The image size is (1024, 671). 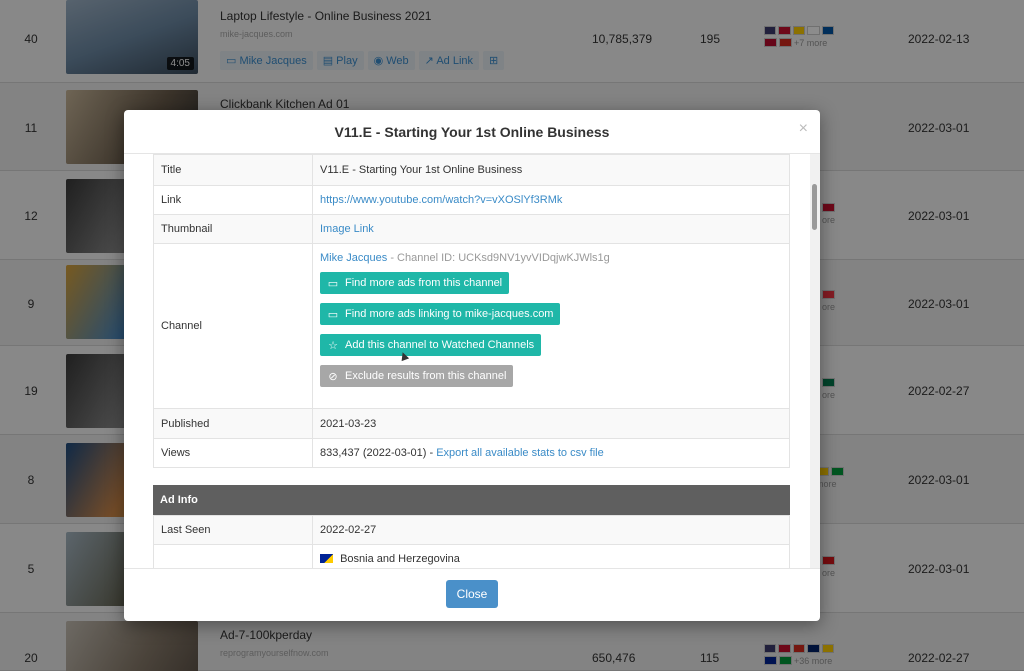 I want to click on countries-label, so click(x=233, y=556).